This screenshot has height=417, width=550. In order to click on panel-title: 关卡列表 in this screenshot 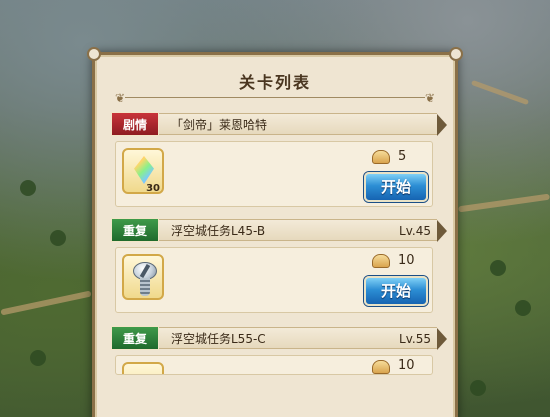, I will do `click(274, 82)`.